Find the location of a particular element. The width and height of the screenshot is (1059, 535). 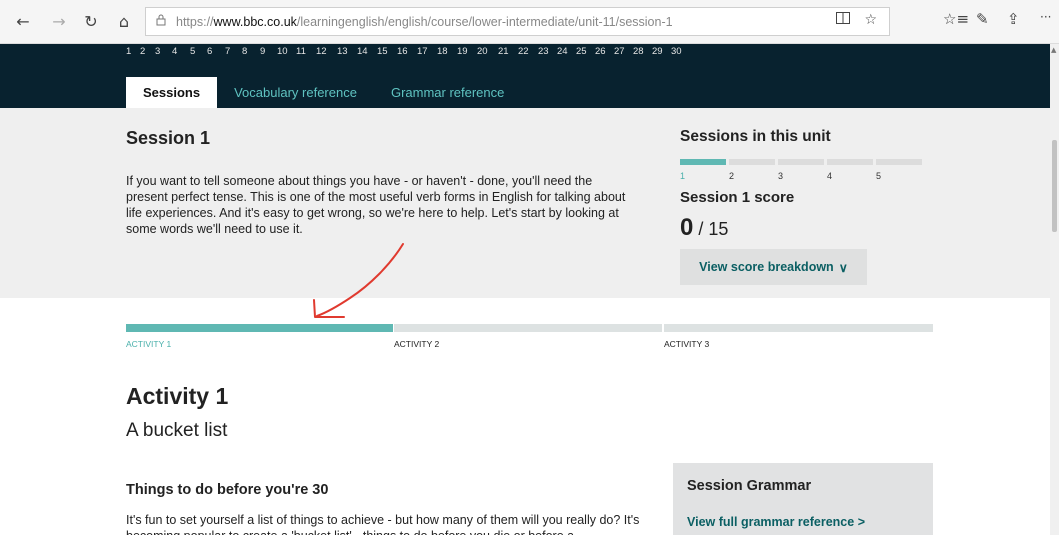

view-score-breakdown-button: View score breakdown ∨ is located at coordinates (773, 267).